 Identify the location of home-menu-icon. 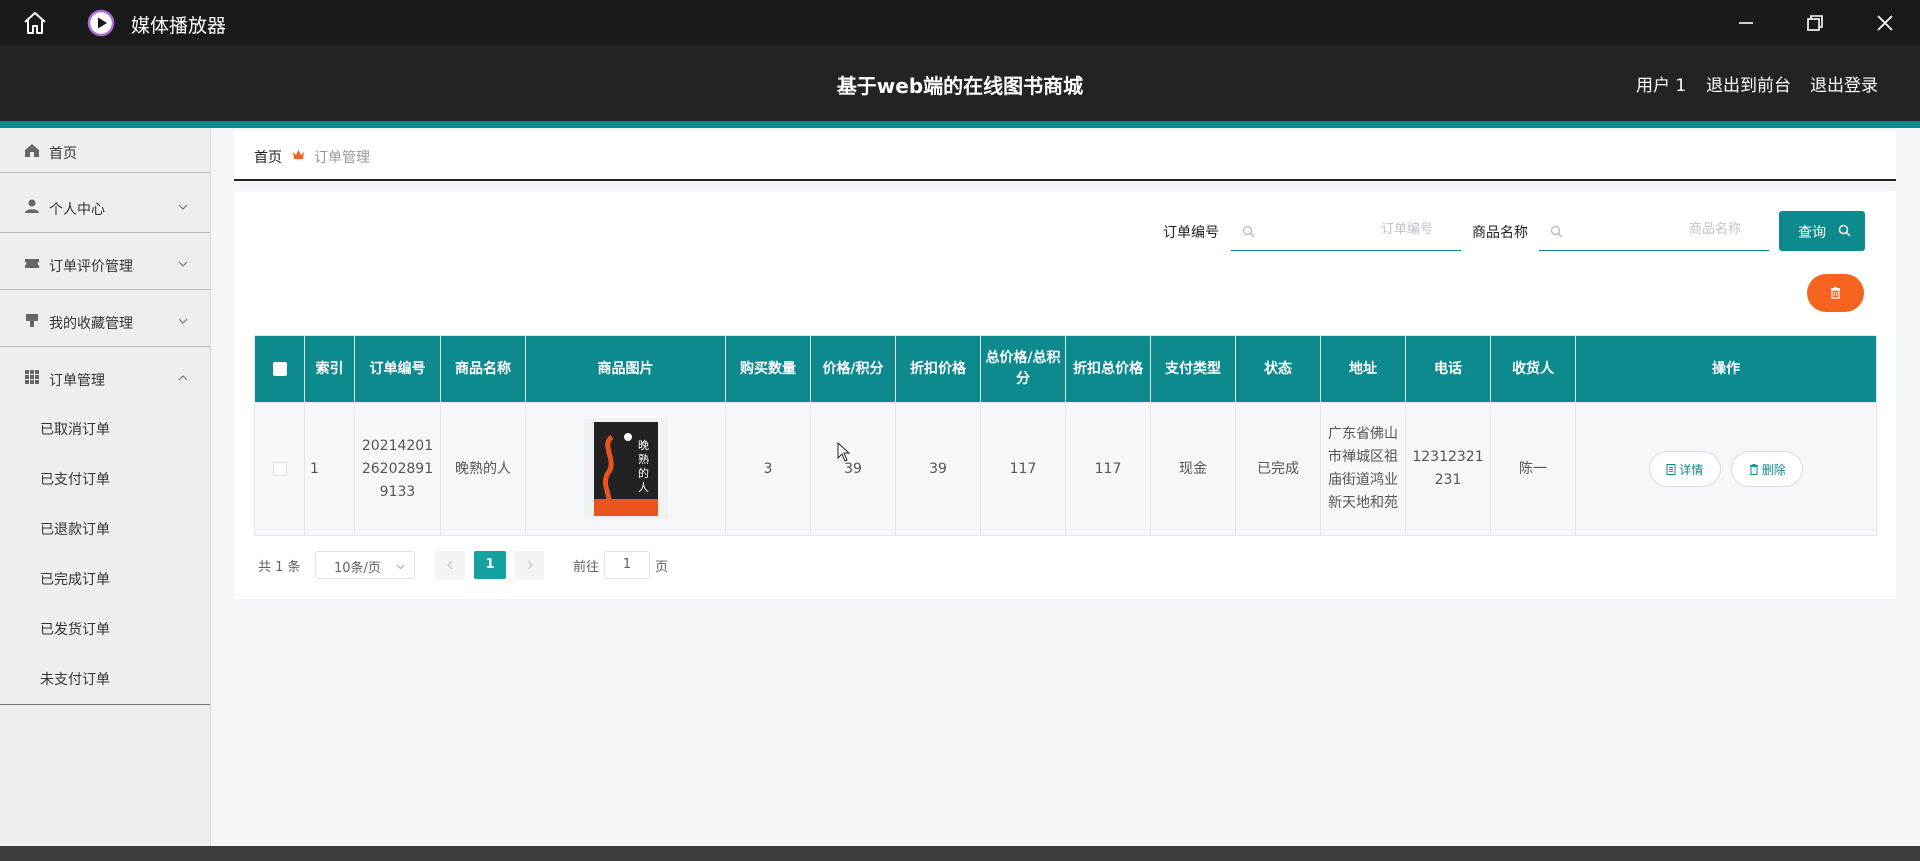
(32, 150).